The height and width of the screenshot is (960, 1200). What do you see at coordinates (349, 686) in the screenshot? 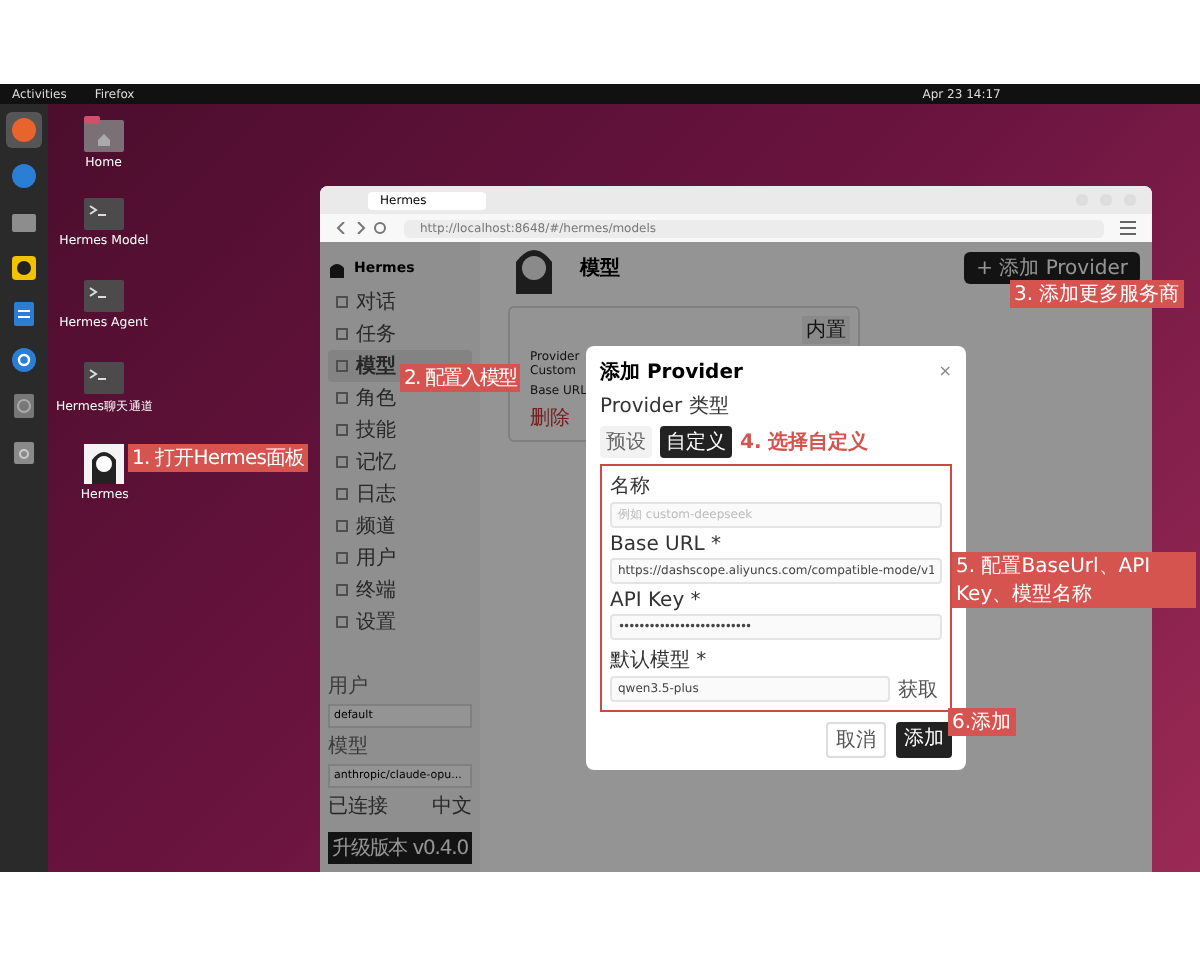
I see `user-label: 用户` at bounding box center [349, 686].